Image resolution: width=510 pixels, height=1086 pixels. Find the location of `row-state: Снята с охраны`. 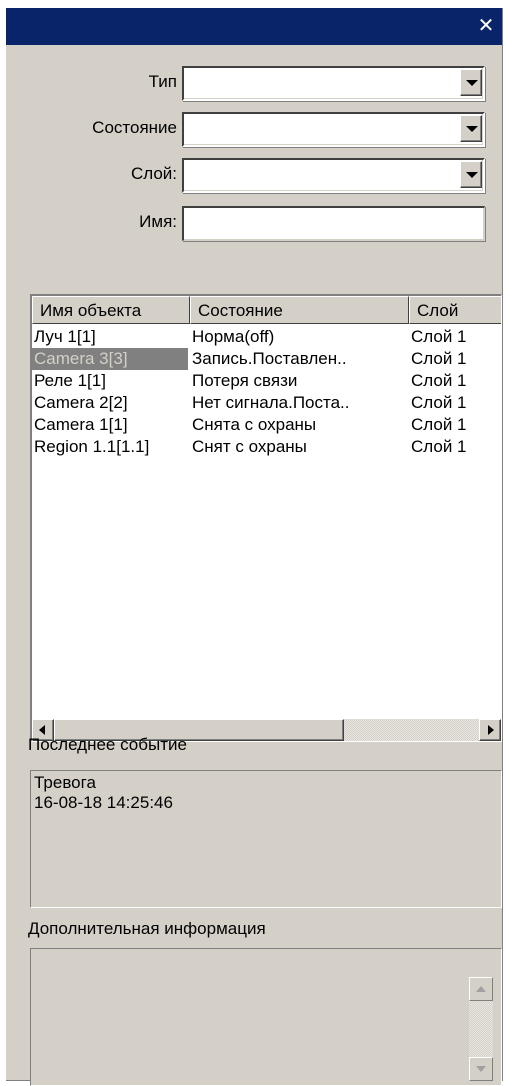

row-state: Снята с охраны is located at coordinates (254, 424).